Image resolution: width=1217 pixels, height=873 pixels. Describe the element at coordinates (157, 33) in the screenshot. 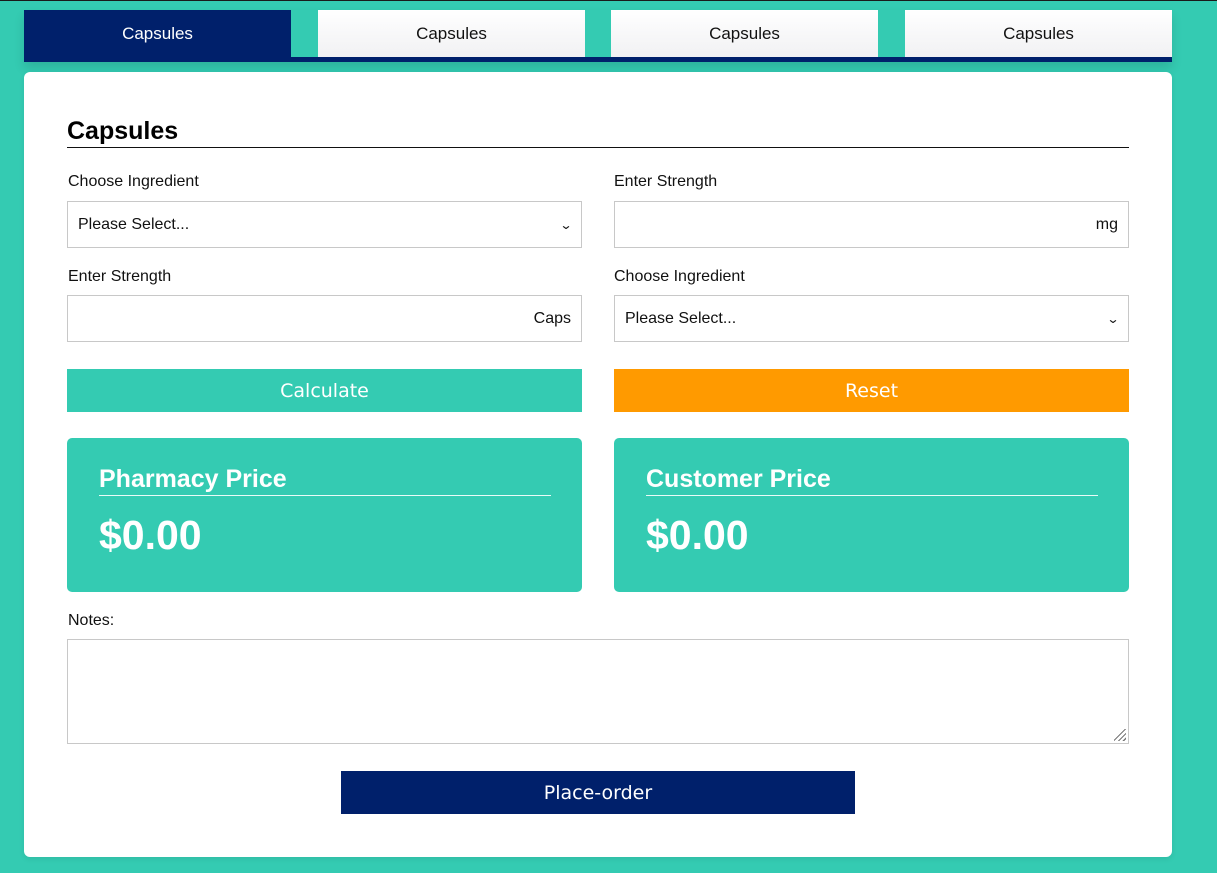

I see `tab-capsules-1: Capsules` at that location.